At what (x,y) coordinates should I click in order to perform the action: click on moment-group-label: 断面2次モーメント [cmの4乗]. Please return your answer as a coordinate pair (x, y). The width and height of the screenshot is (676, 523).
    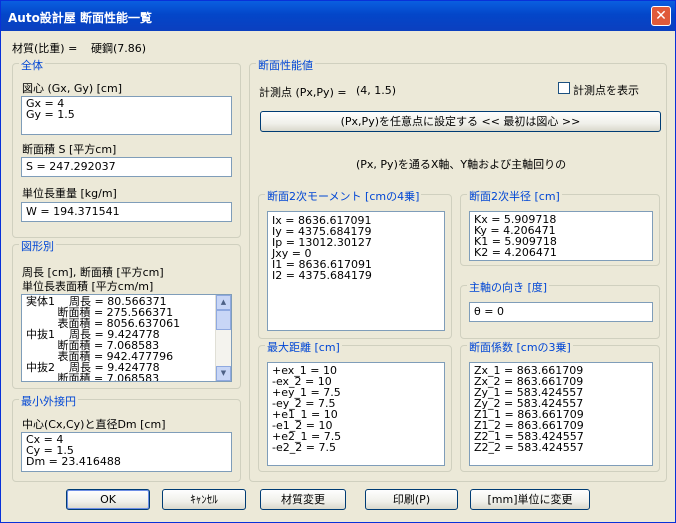
    Looking at the image, I should click on (343, 196).